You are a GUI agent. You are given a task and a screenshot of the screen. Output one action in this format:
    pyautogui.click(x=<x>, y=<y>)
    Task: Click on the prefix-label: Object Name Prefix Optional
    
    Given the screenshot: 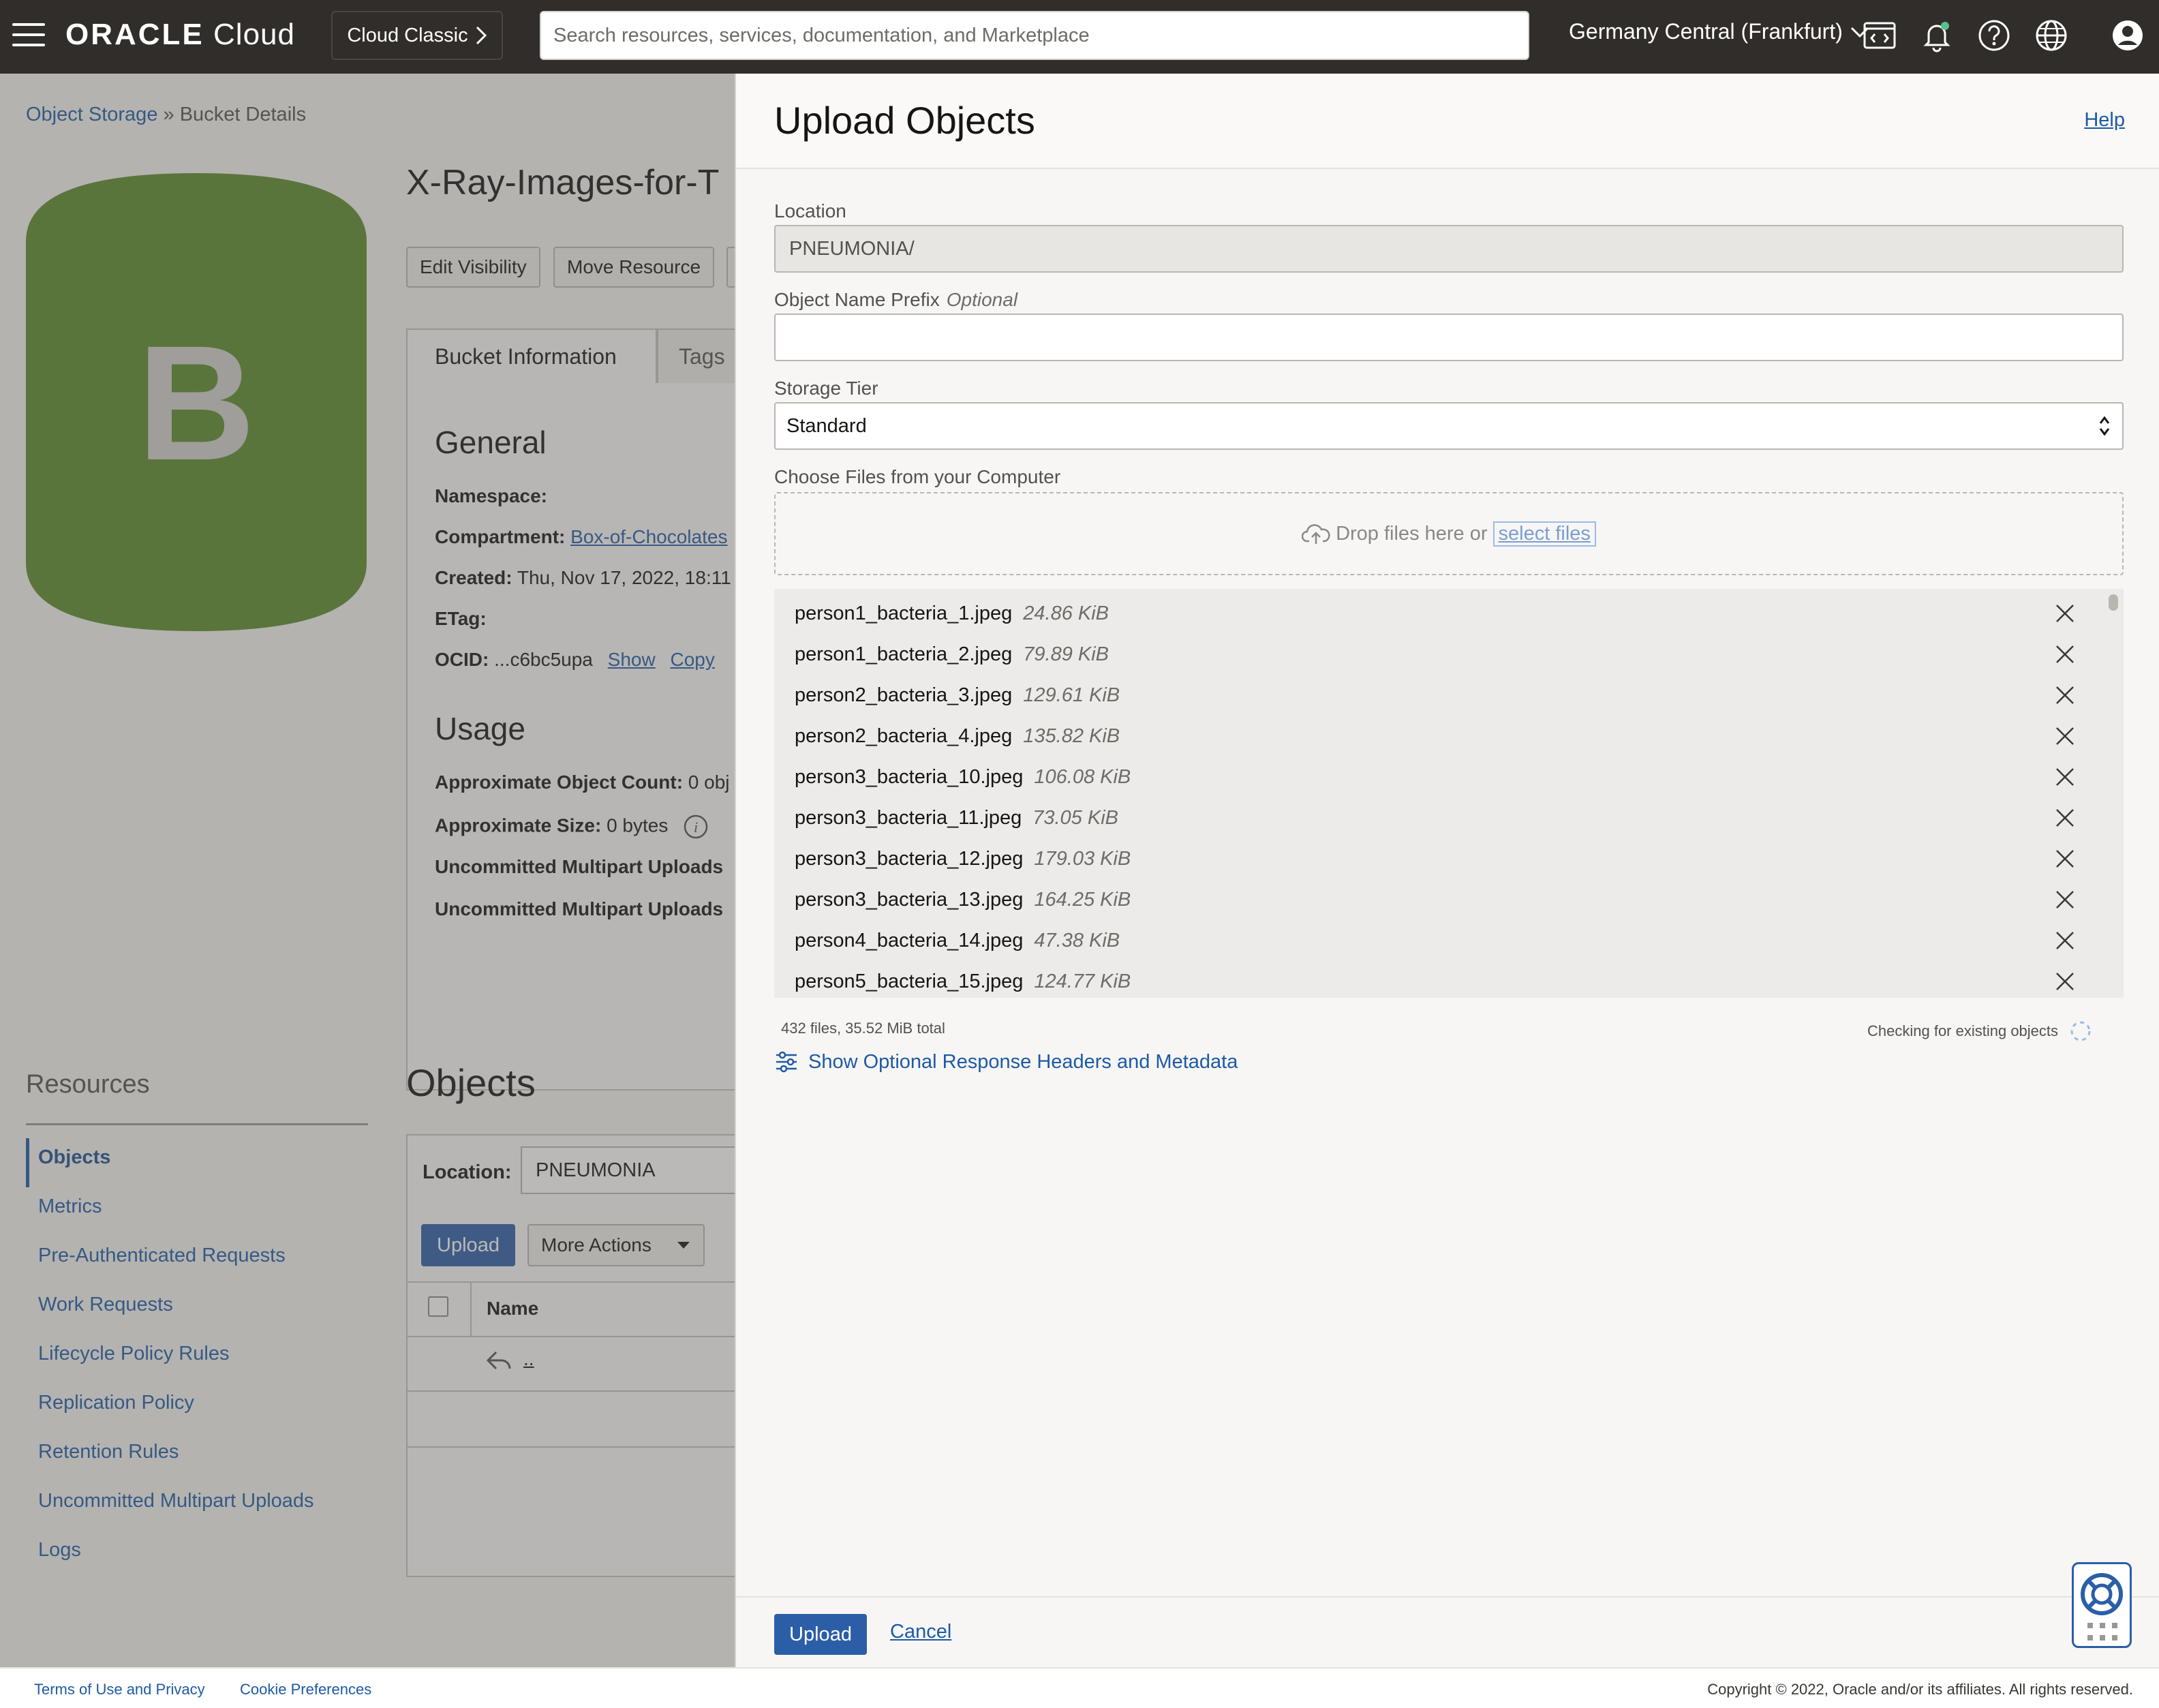 What is the action you would take?
    pyautogui.click(x=896, y=300)
    